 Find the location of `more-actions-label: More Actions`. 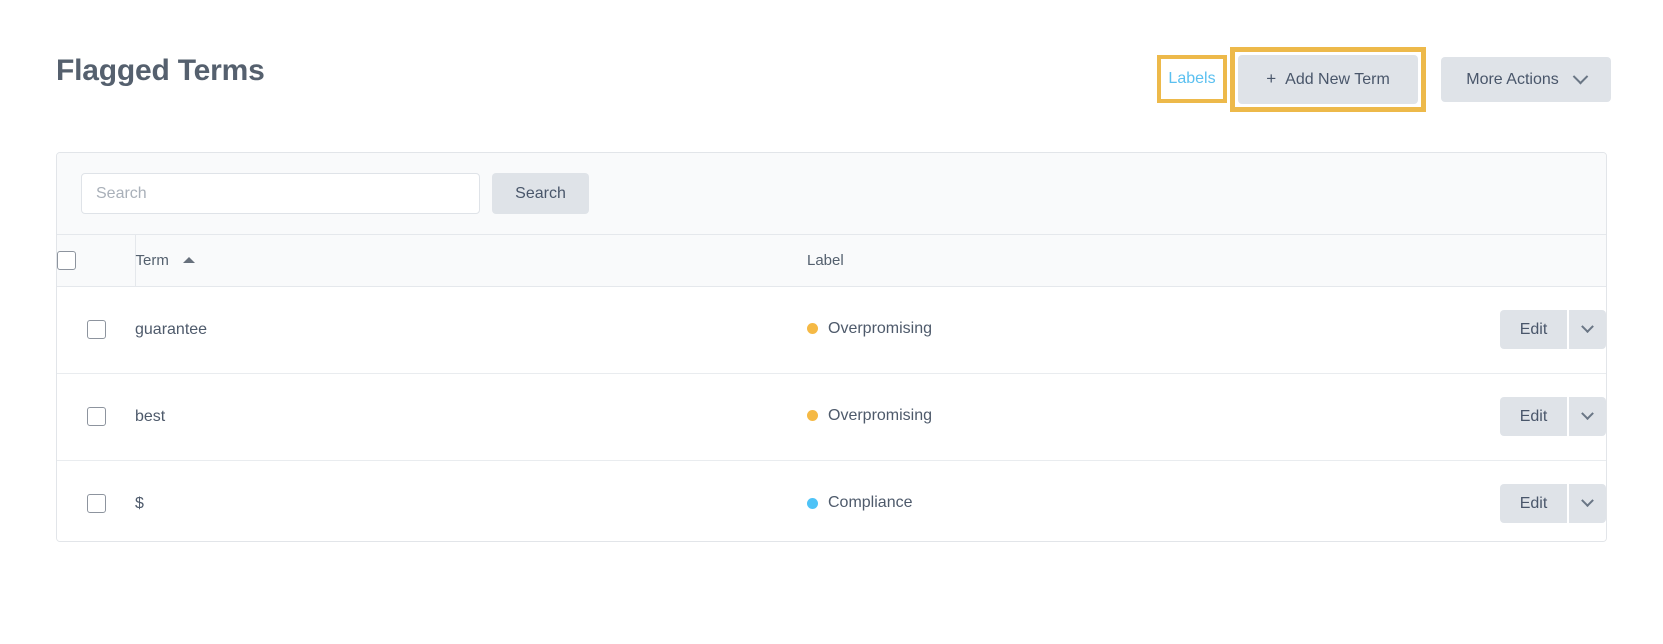

more-actions-label: More Actions is located at coordinates (1512, 79).